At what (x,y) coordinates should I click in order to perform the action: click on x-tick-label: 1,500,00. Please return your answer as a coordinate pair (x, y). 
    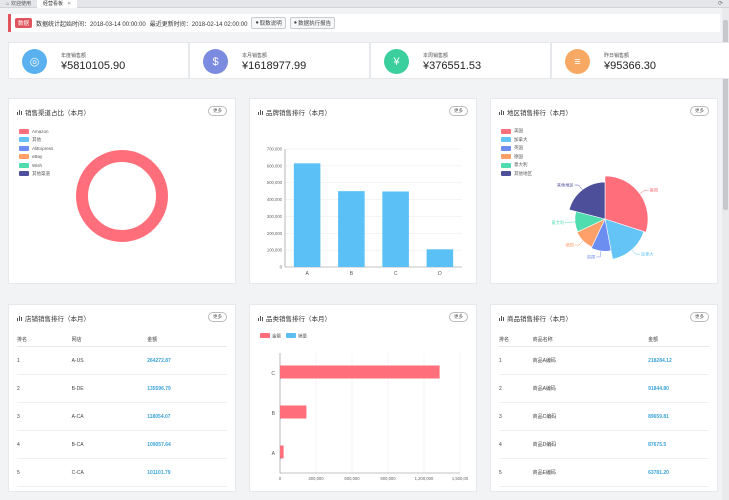
    Looking at the image, I should click on (460, 478).